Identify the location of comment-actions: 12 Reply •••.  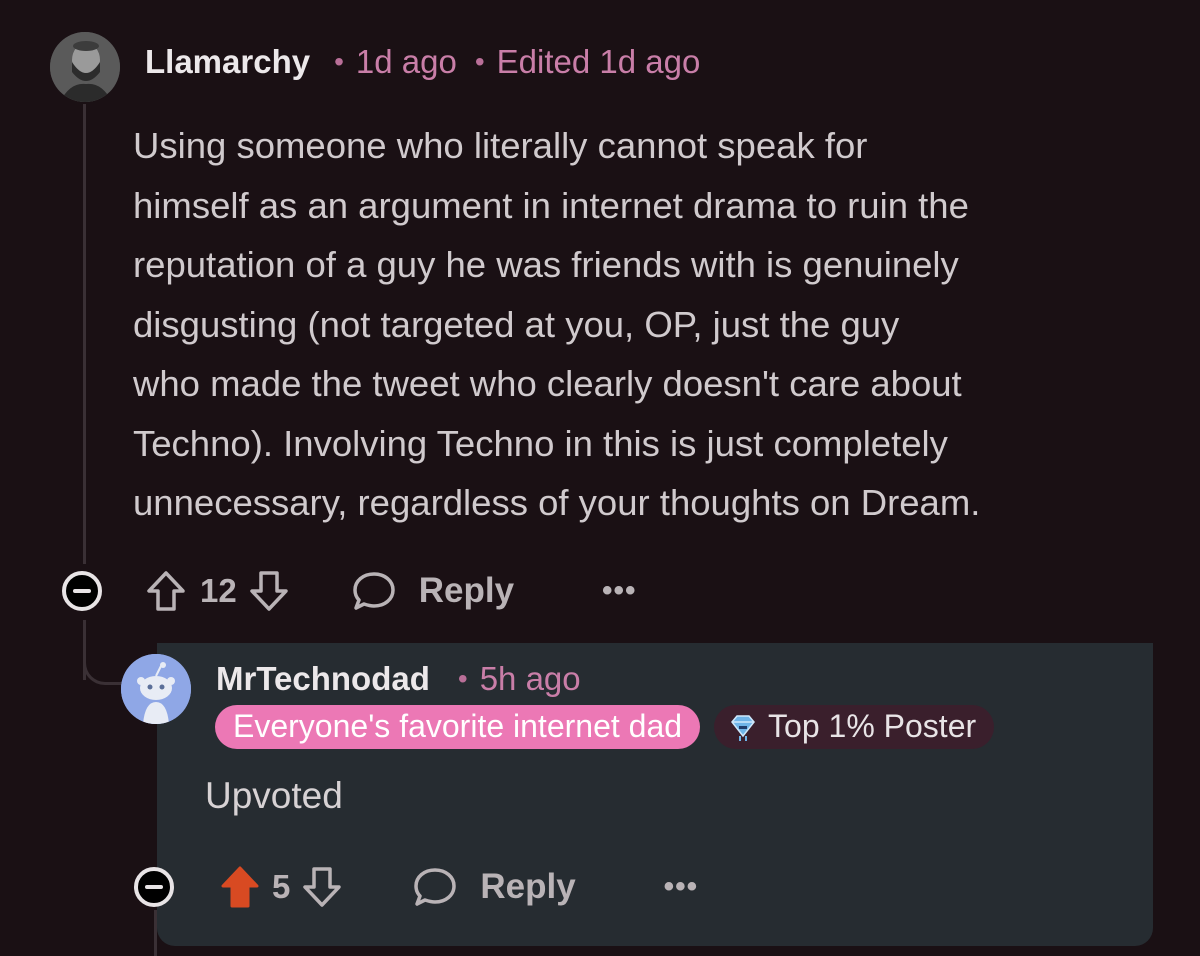
(349, 591).